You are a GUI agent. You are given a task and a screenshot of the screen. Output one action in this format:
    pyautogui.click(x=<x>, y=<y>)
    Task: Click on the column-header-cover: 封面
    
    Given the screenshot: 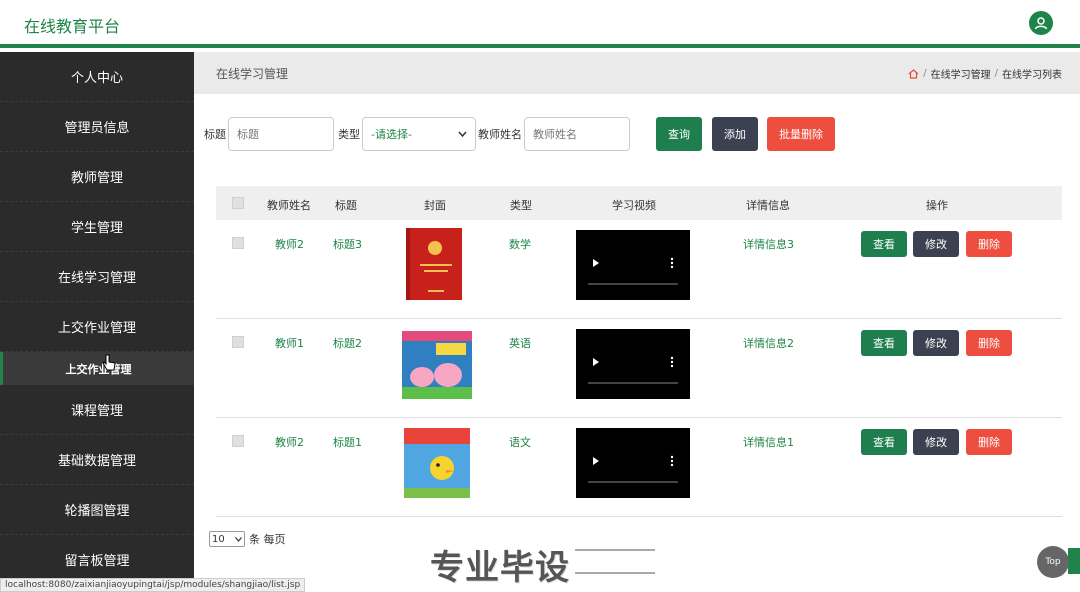 What is the action you would take?
    pyautogui.click(x=435, y=205)
    